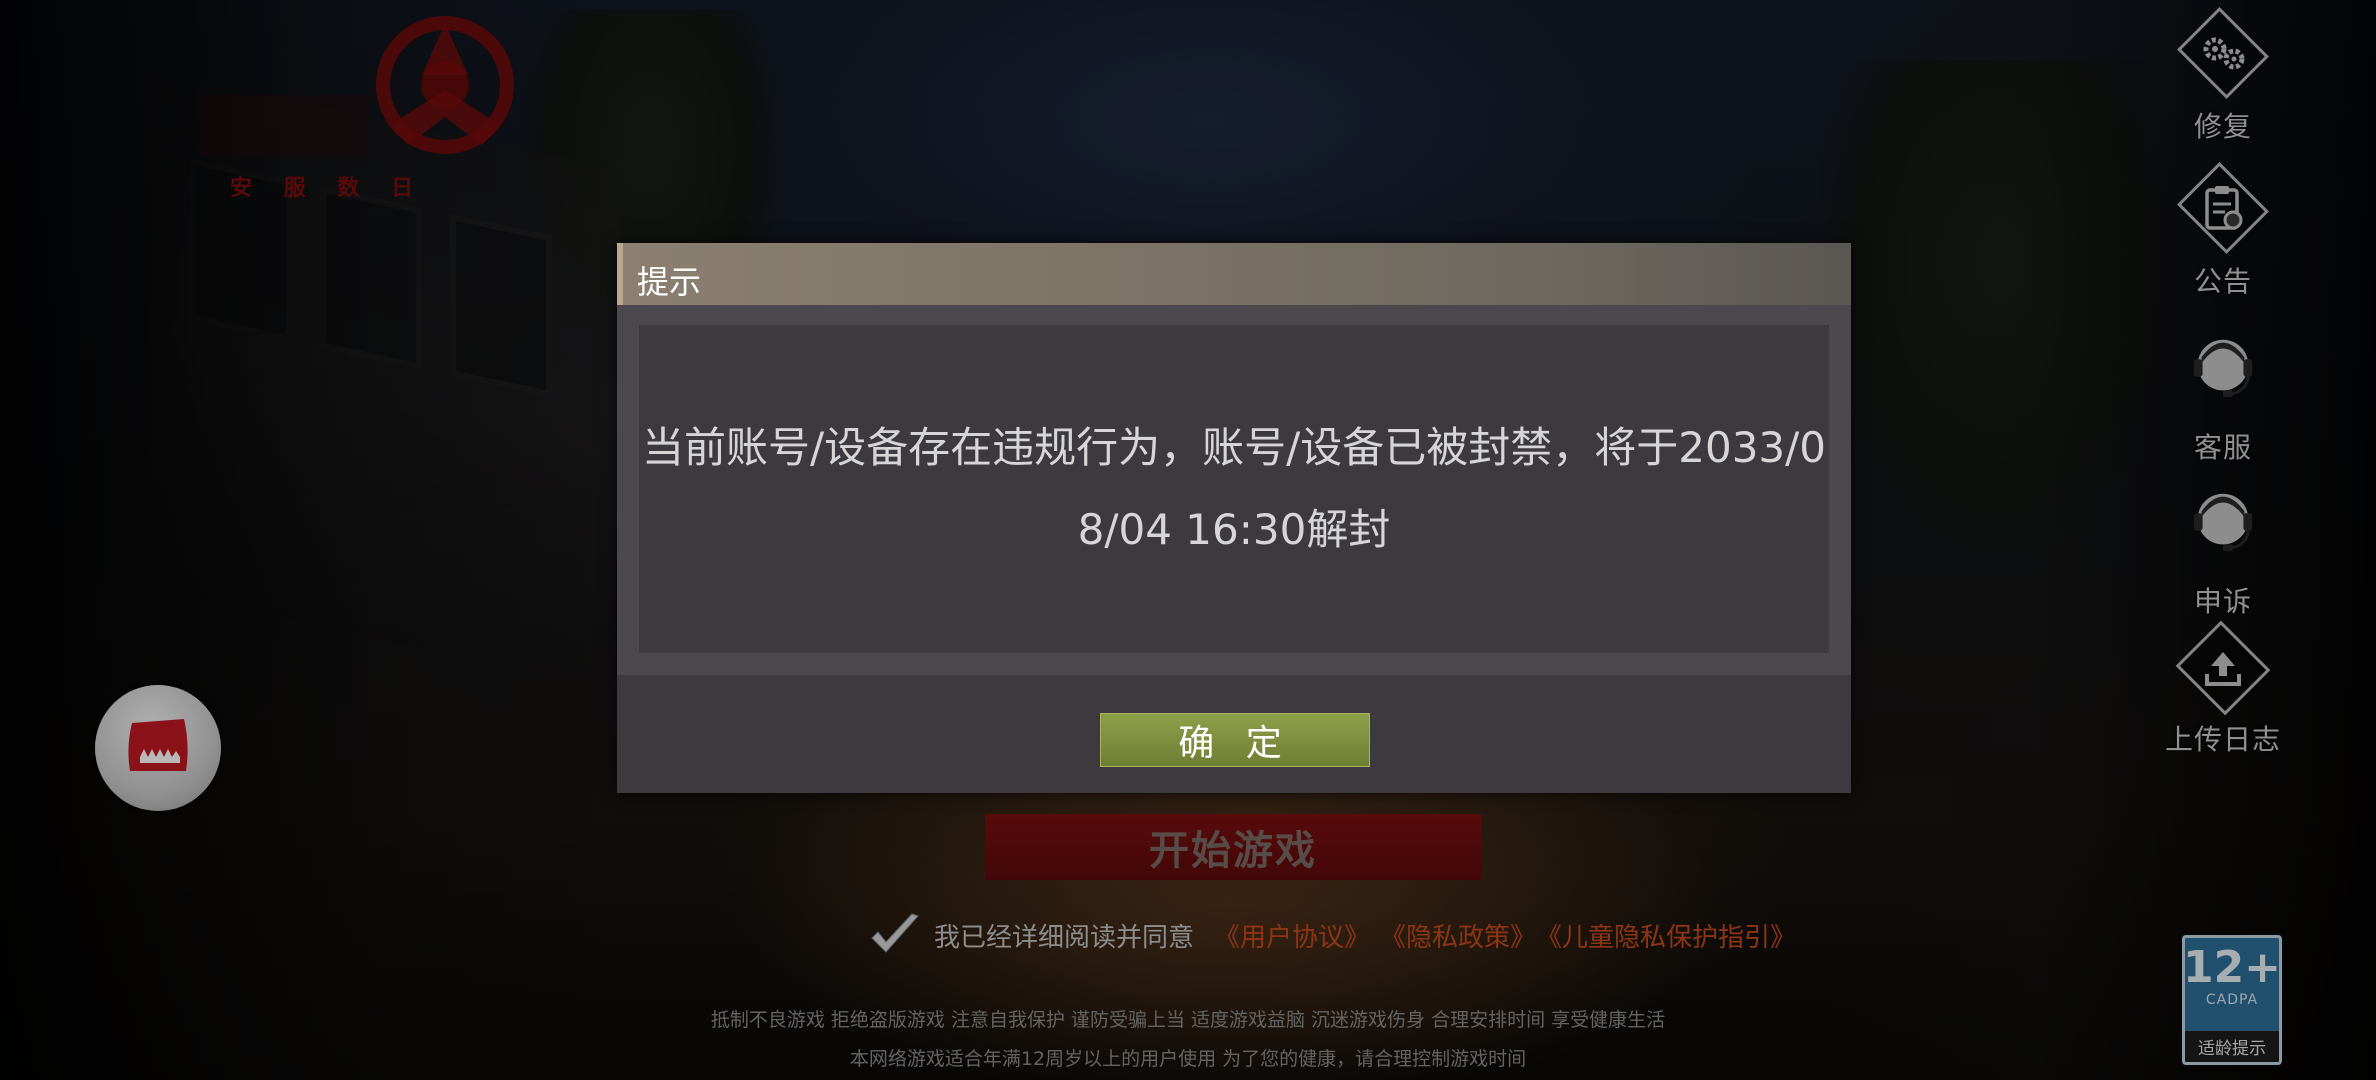  What do you see at coordinates (1234, 274) in the screenshot?
I see `dialog-header: 提示` at bounding box center [1234, 274].